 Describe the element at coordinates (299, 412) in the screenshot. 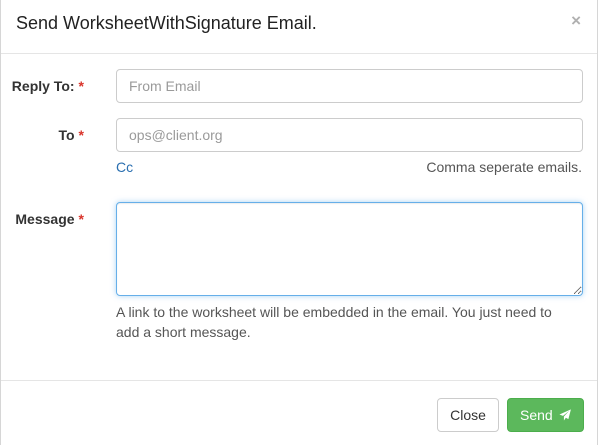

I see `modal-footer: Close Send` at that location.